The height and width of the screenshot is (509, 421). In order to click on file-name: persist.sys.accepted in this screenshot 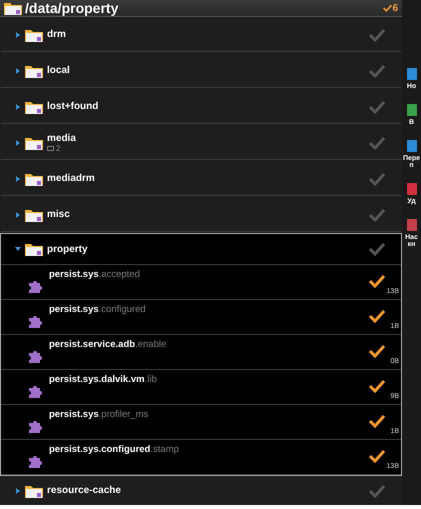, I will do `click(95, 274)`.